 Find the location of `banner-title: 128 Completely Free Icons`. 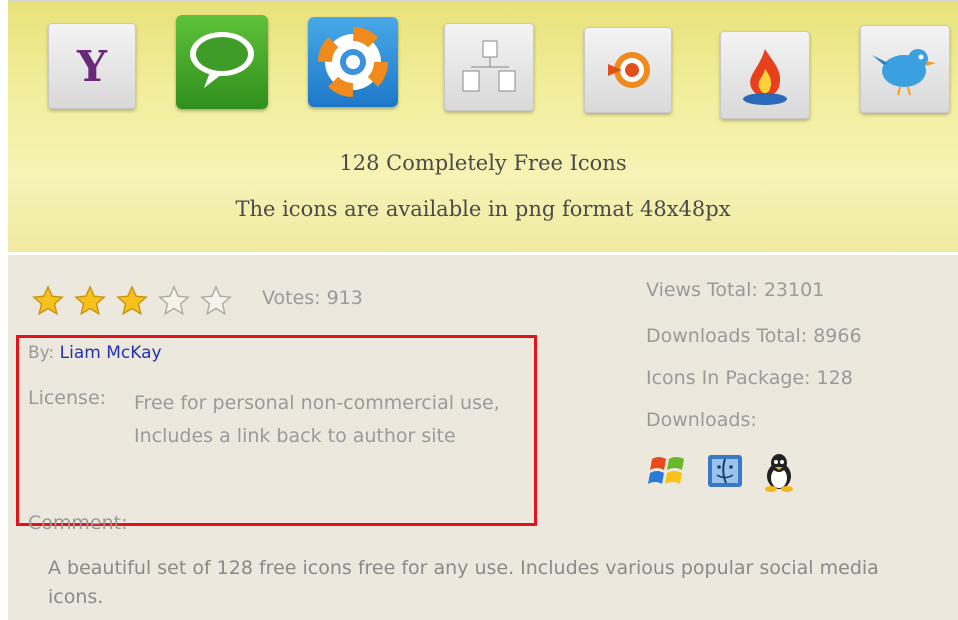

banner-title: 128 Completely Free Icons is located at coordinates (483, 163).